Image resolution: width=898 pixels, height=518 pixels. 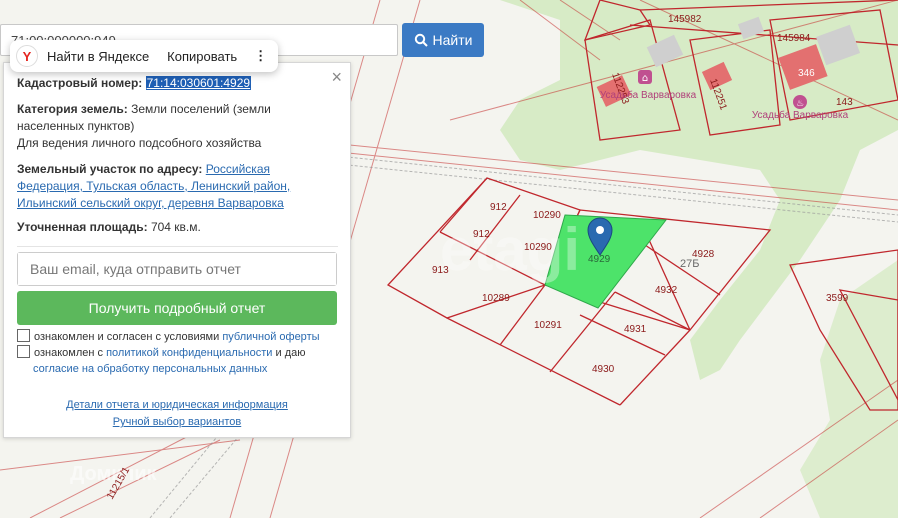 I want to click on search-icon, so click(x=421, y=40).